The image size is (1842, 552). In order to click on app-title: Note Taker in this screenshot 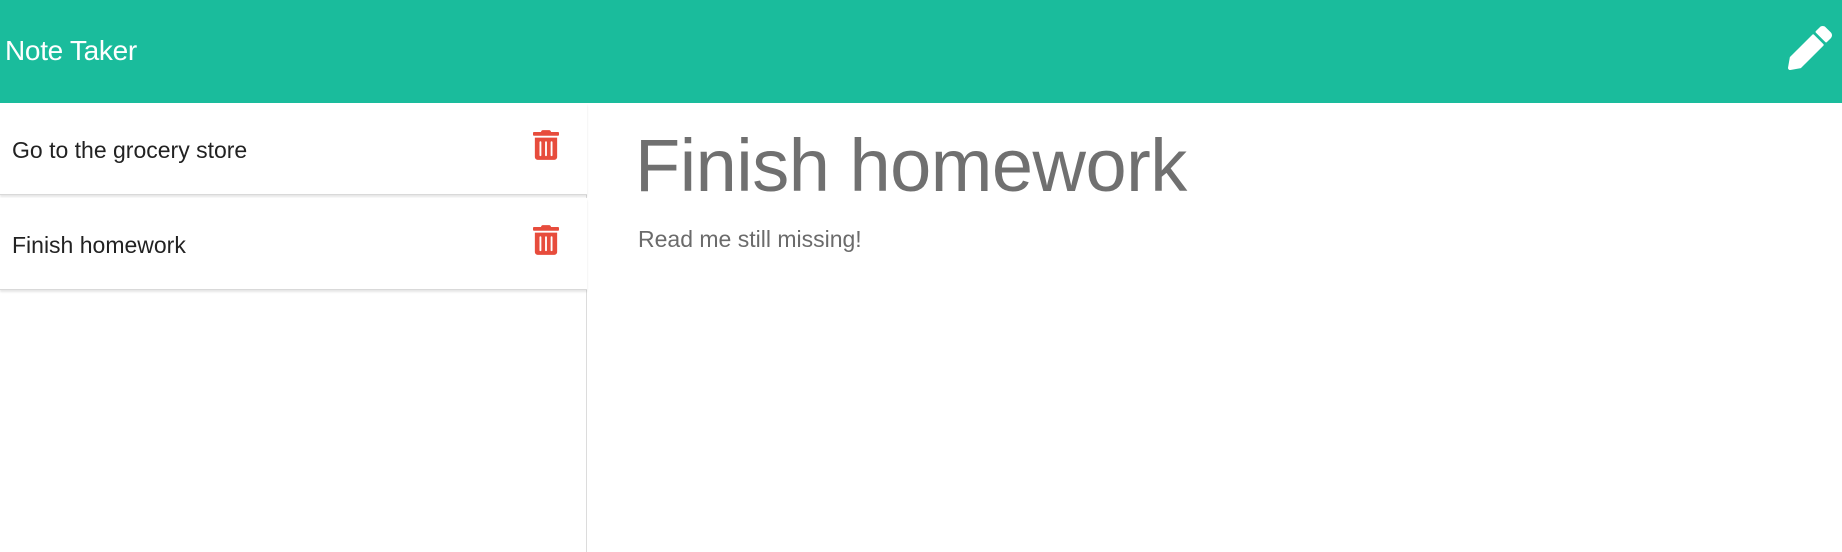, I will do `click(71, 51)`.